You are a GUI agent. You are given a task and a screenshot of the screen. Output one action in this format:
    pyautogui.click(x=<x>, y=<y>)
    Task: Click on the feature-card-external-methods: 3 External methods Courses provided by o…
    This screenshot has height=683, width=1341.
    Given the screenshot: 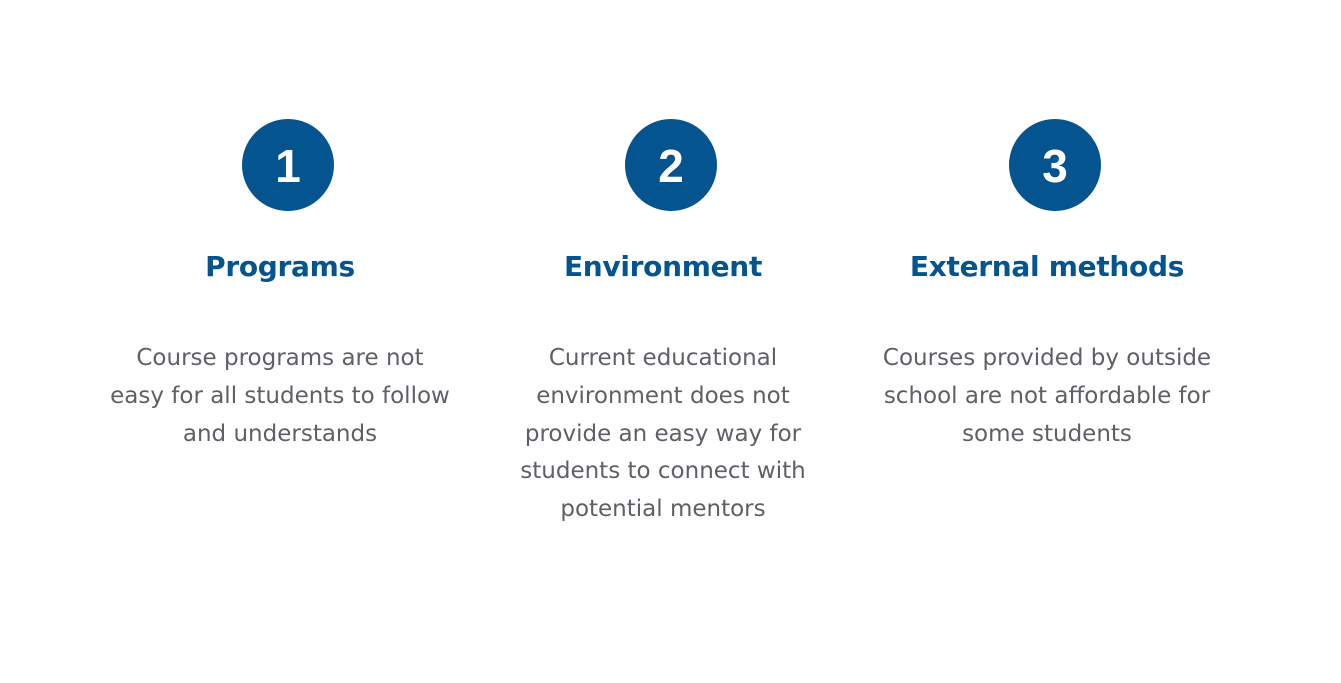 What is the action you would take?
    pyautogui.click(x=1047, y=286)
    